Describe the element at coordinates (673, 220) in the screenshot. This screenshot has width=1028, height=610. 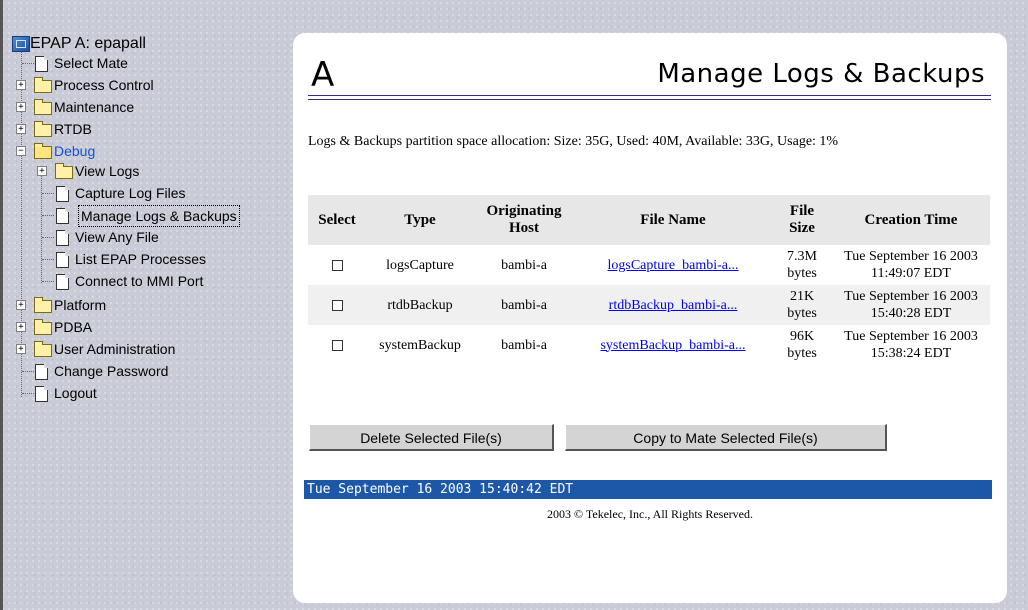
I see `header-file-name: File Name` at that location.